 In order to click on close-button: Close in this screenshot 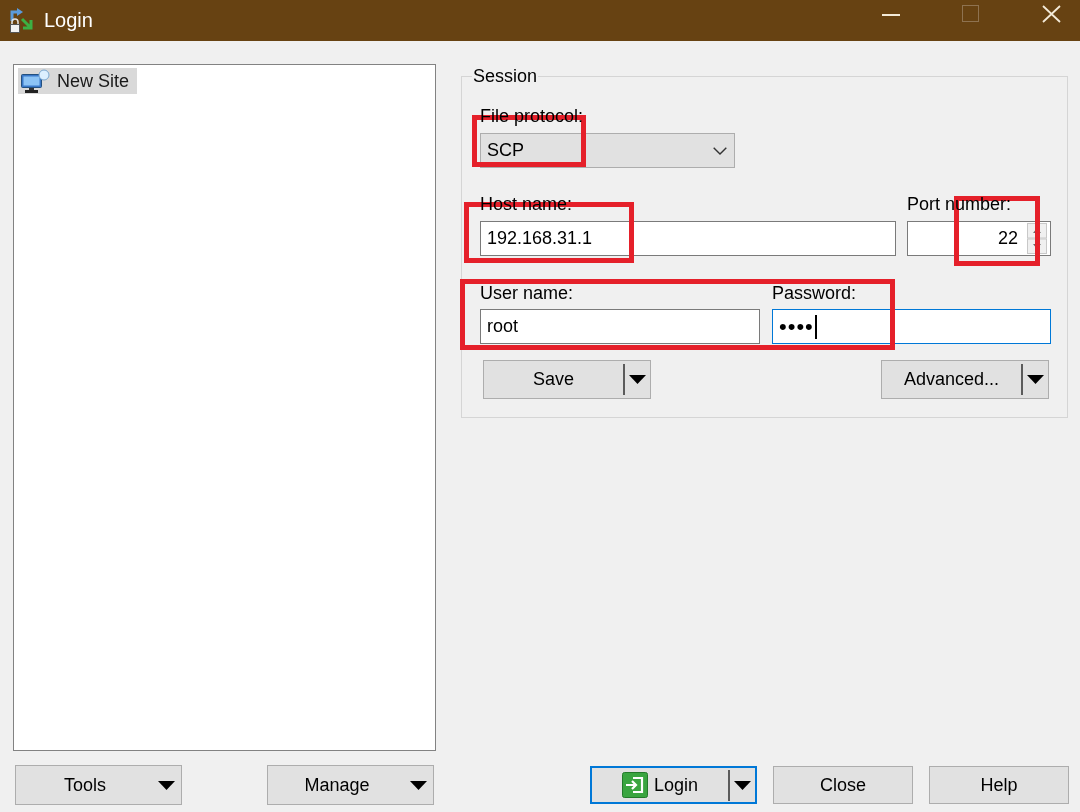, I will do `click(843, 785)`.